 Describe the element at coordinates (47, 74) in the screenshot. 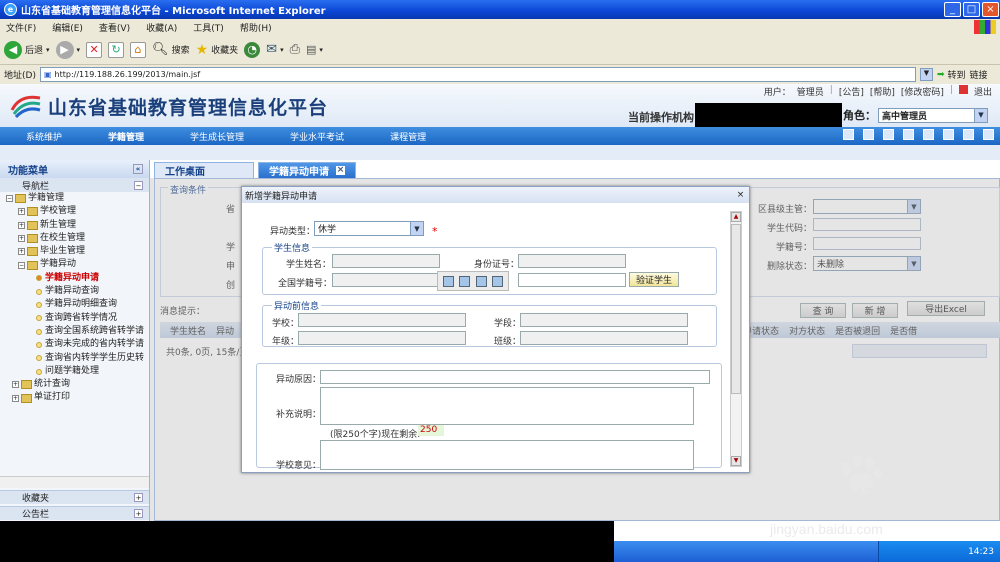

I see `page-icon: ▣` at that location.